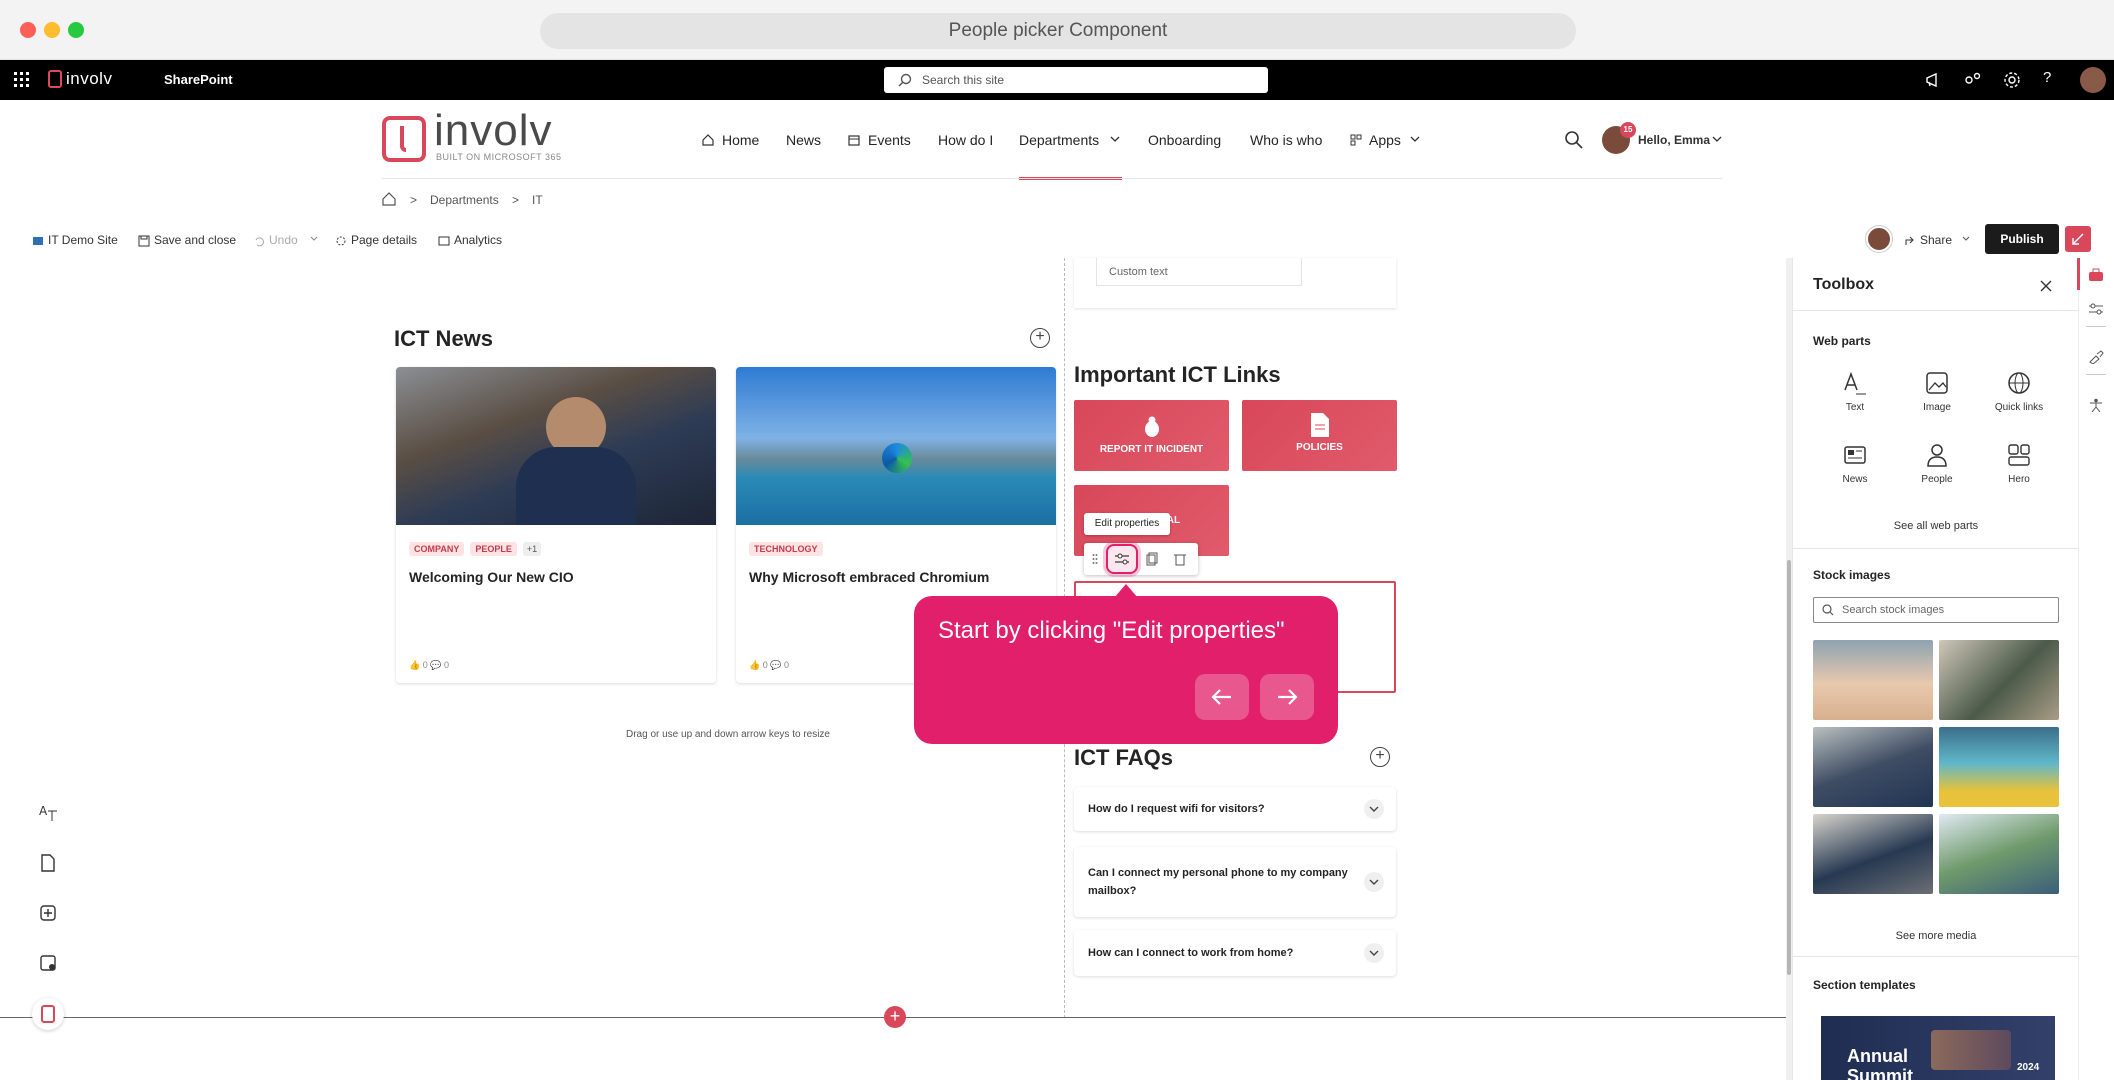  What do you see at coordinates (1842, 341) in the screenshot?
I see `webparts-heading: Web parts` at bounding box center [1842, 341].